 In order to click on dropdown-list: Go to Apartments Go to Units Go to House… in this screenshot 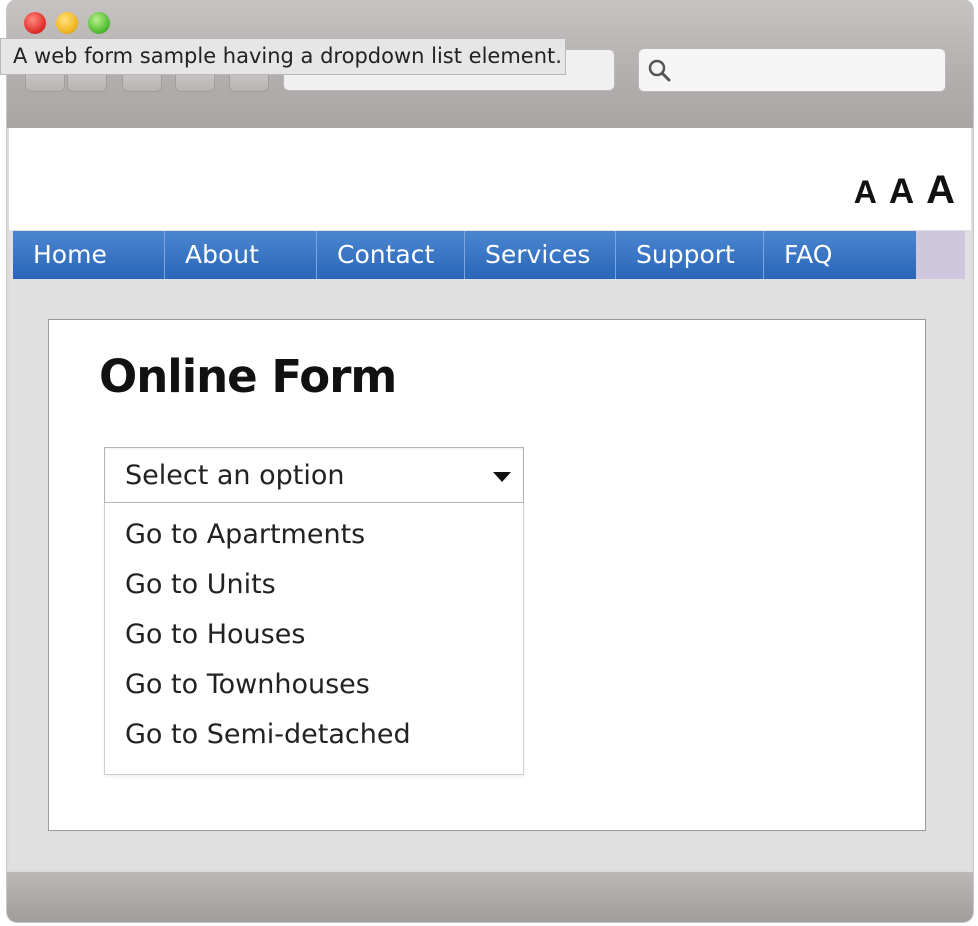, I will do `click(314, 639)`.